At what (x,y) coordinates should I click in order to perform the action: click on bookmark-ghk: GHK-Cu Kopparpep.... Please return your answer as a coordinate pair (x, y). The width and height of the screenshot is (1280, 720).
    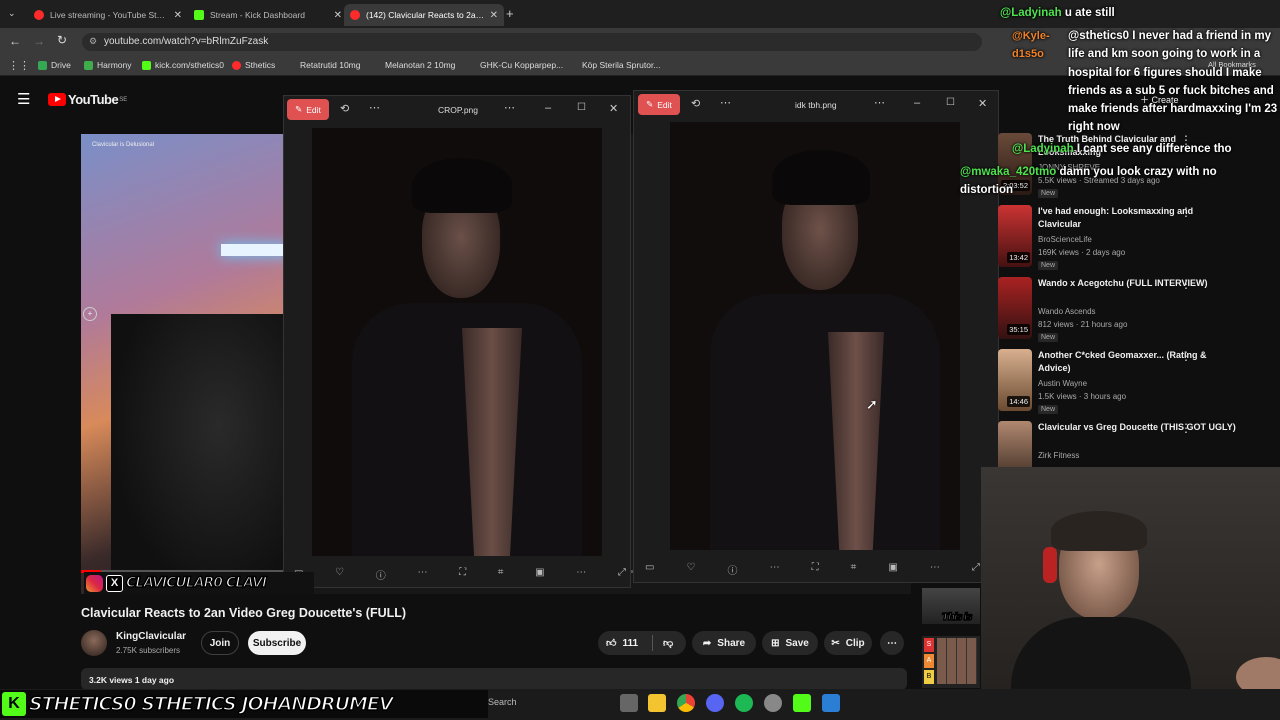
    Looking at the image, I should click on (521, 65).